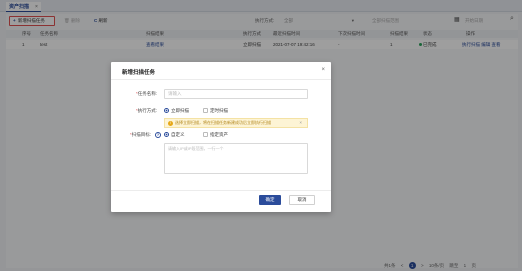  I want to click on scan-target-label: *扫描目标:, so click(140, 134).